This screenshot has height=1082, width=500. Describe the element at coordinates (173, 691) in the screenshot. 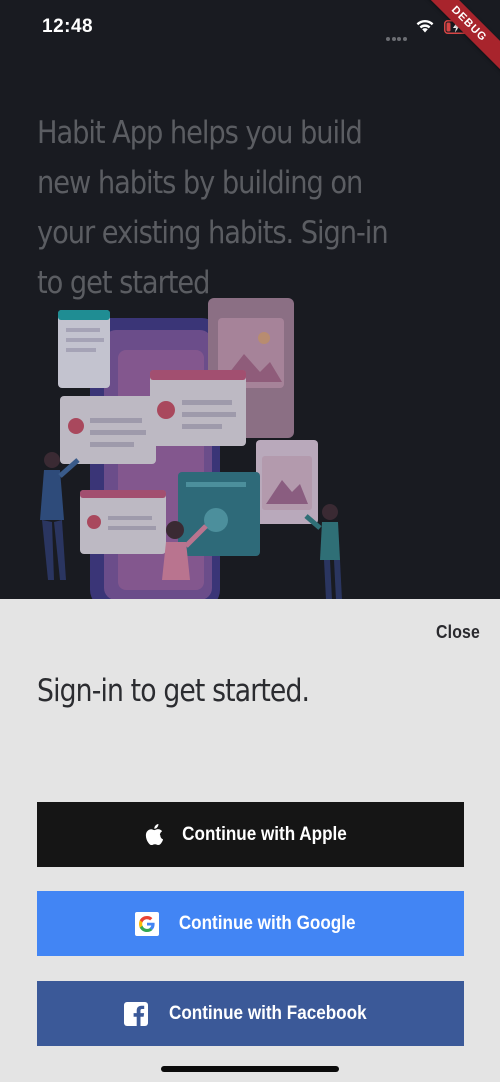

I see `sheet-title: Sign-in to get started.` at that location.